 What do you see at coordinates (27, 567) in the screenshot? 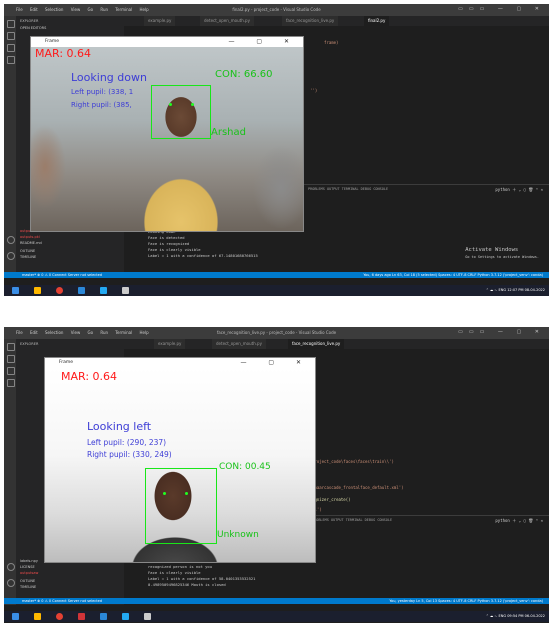
I see `file-item: LICENSE` at bounding box center [27, 567].